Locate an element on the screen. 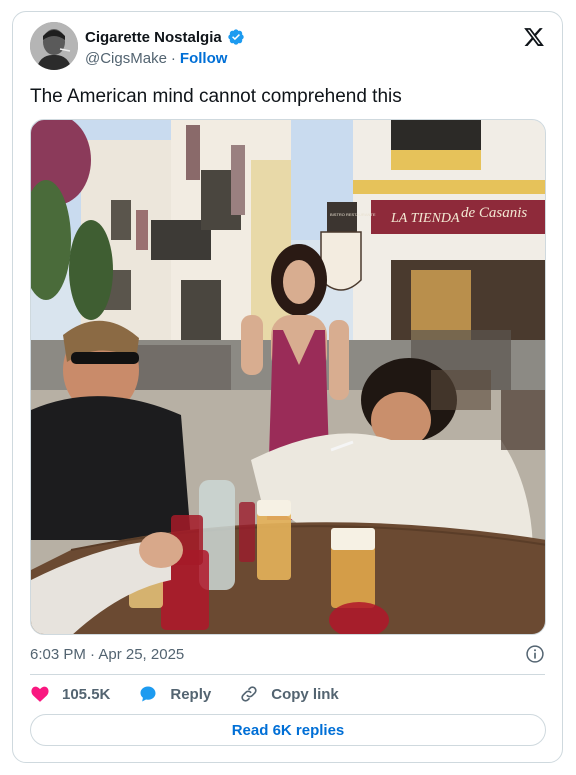  action-bar: 105.5K Reply Copy link is located at coordinates (184, 694).